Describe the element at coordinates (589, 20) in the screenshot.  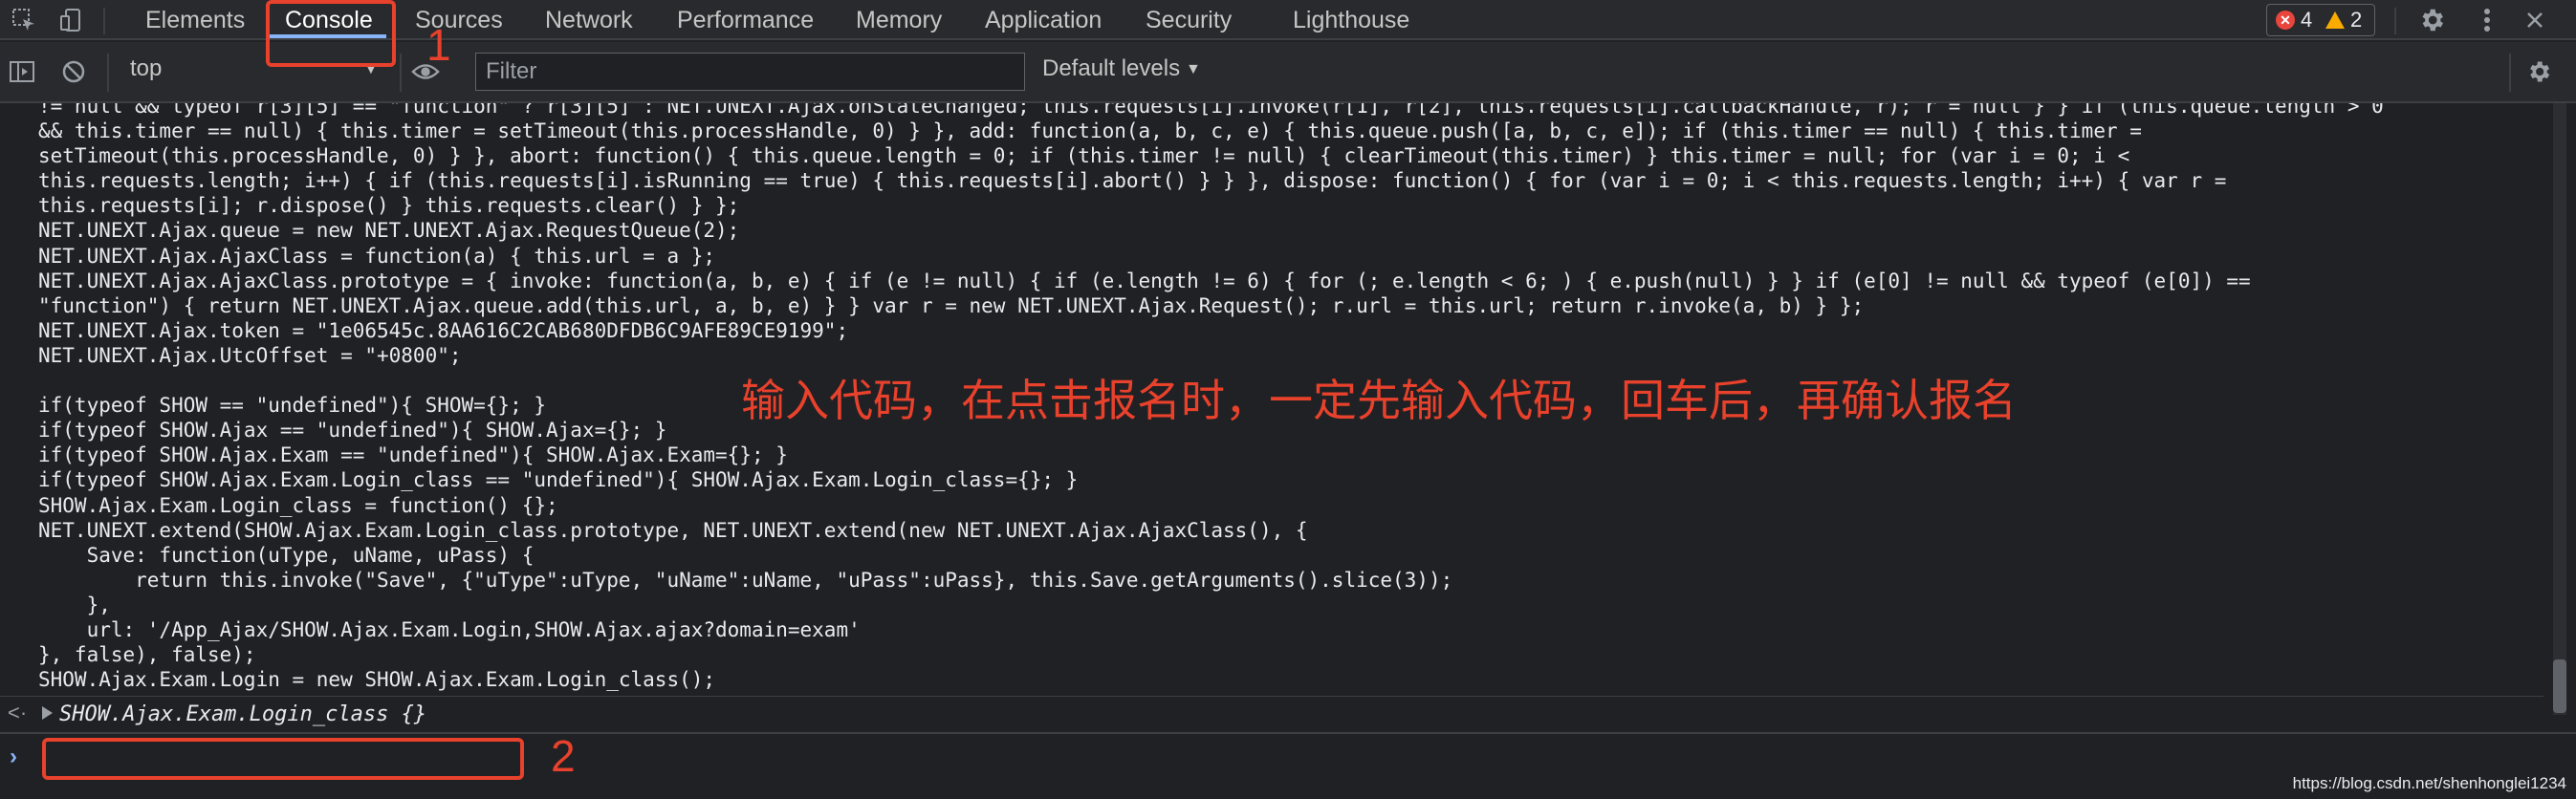
I see `tab-network: Network` at that location.